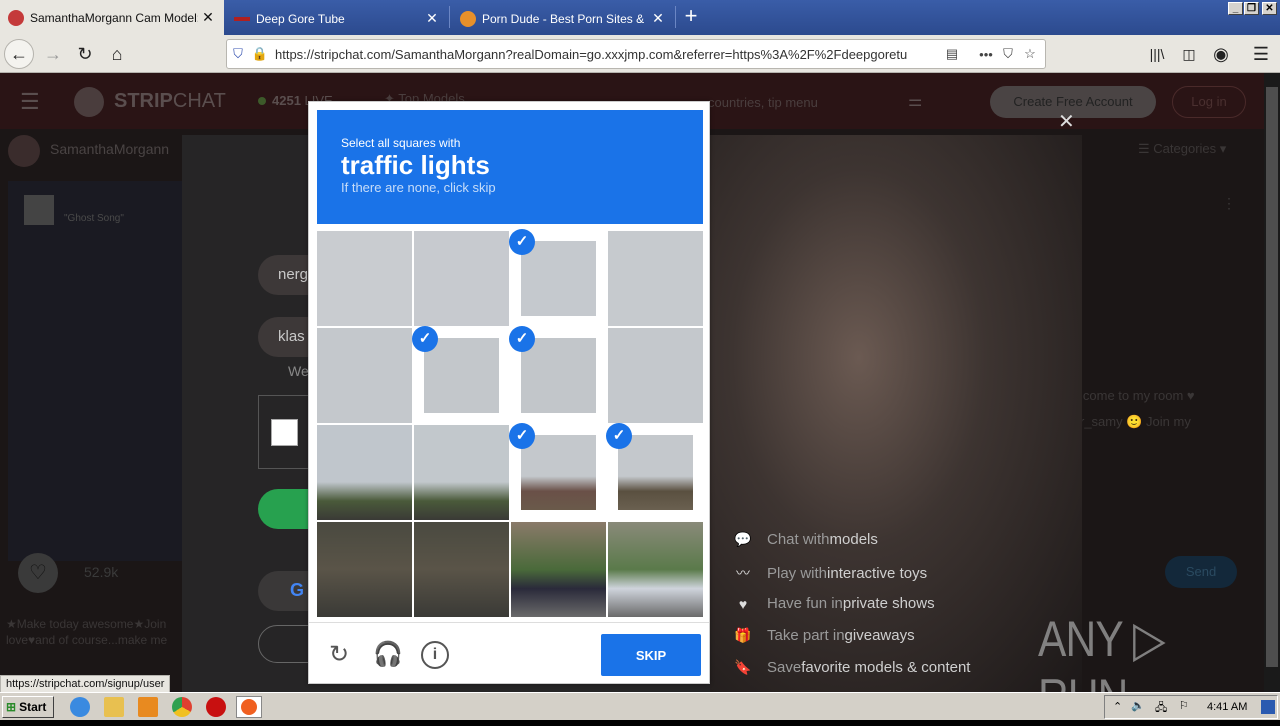  I want to click on close-modal-icon: ✕, so click(1066, 121).